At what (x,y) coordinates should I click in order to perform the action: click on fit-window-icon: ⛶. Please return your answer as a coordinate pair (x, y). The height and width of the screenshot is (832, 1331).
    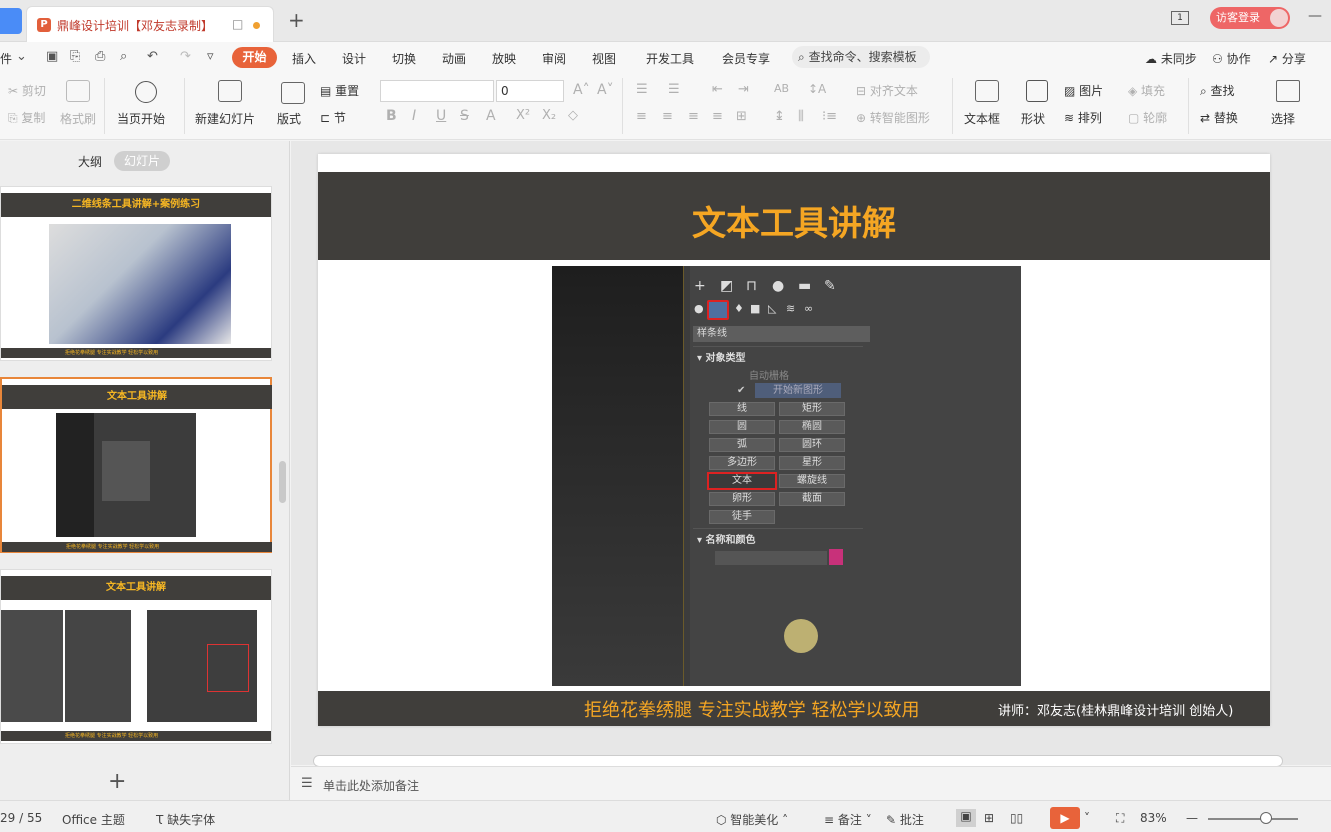
    Looking at the image, I should click on (1120, 818).